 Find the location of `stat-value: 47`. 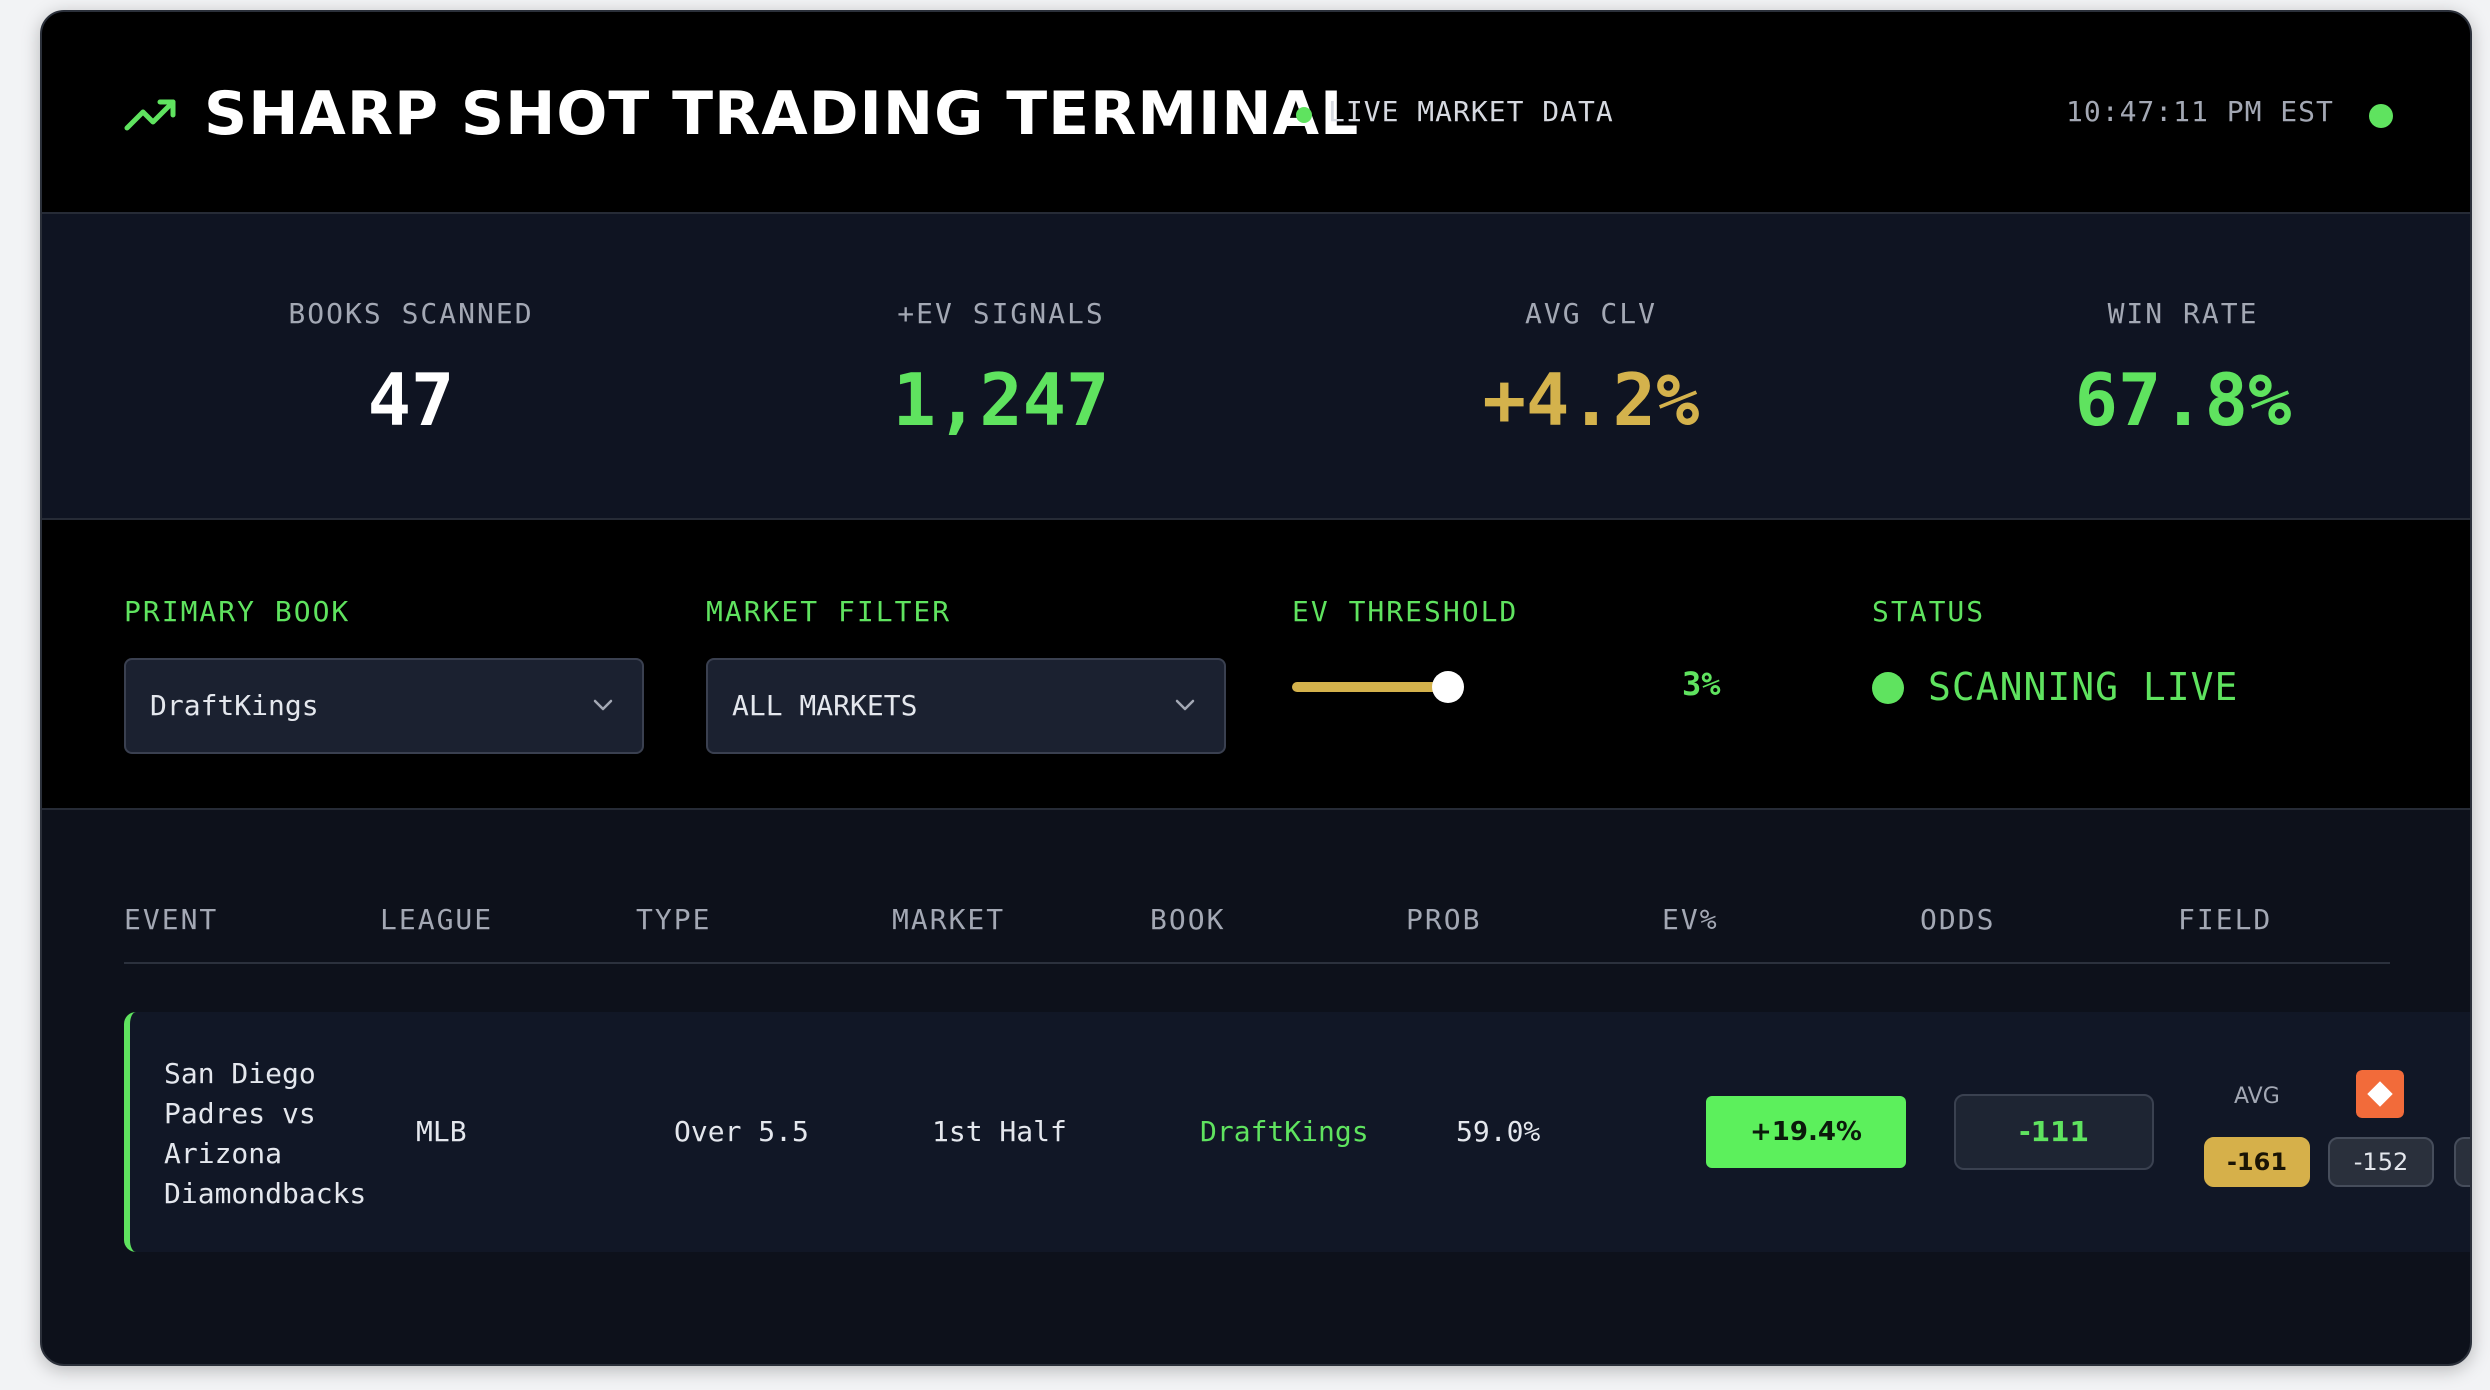

stat-value: 47 is located at coordinates (411, 400).